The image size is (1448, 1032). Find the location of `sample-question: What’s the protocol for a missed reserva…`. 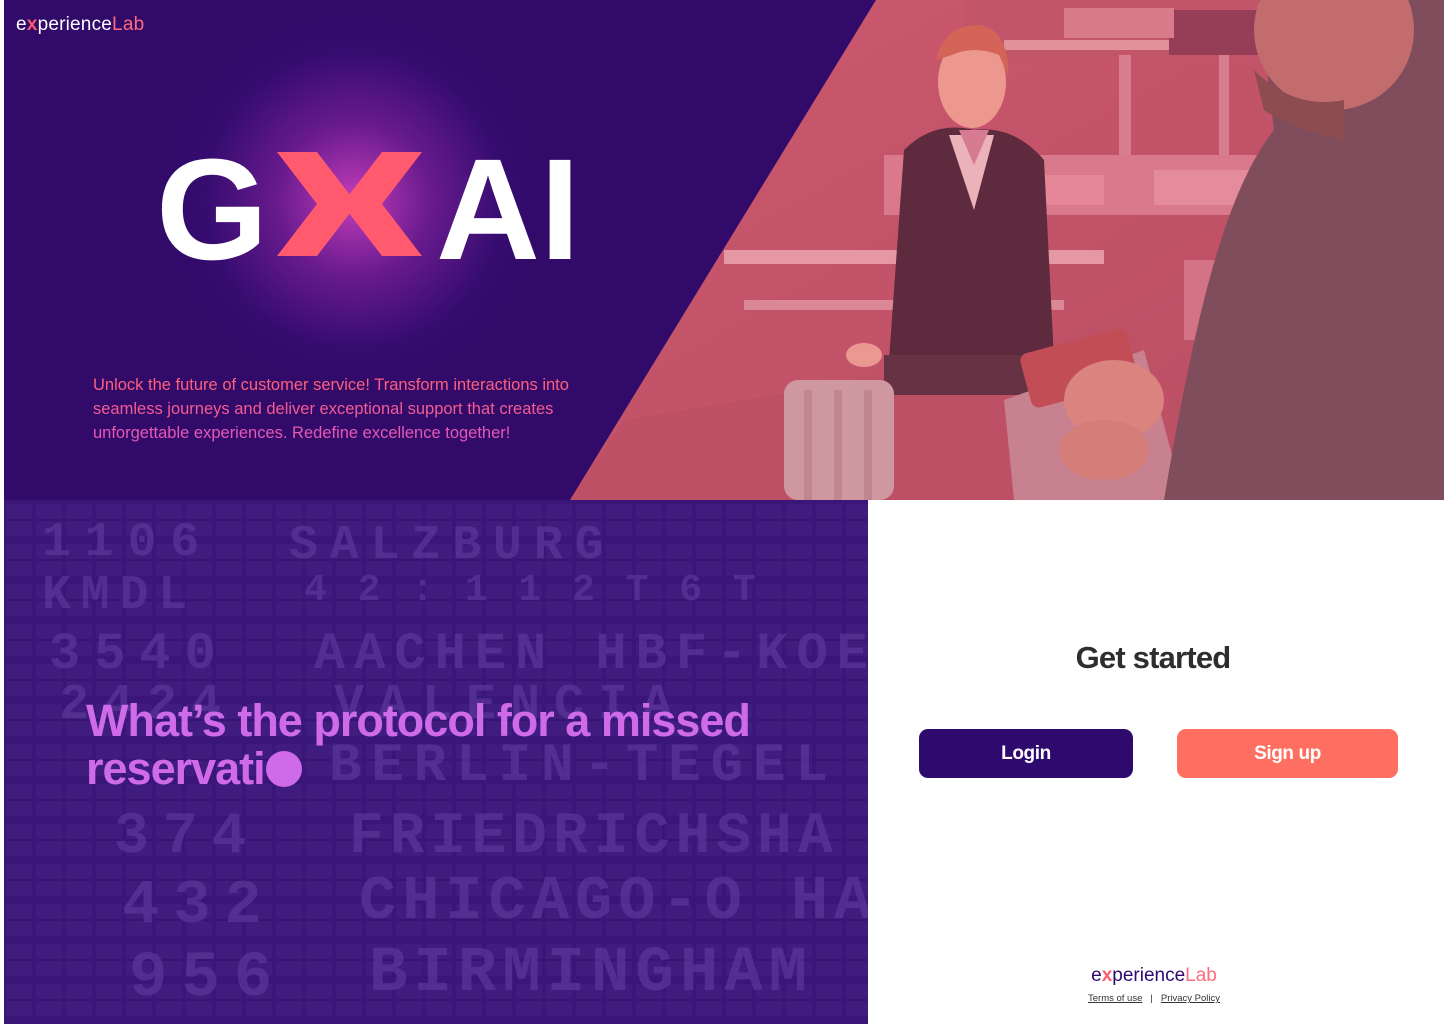

sample-question: What’s the protocol for a missed reserva… is located at coordinates (466, 745).